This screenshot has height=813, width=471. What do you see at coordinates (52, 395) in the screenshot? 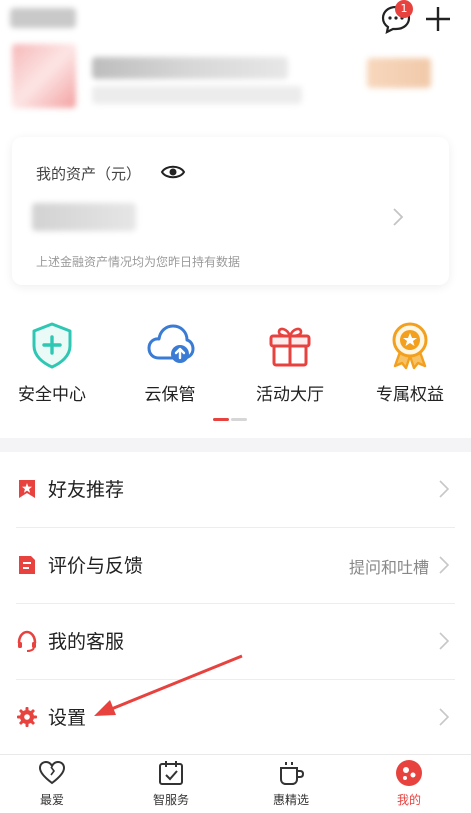
I see `quick-action-label: 安全中心` at bounding box center [52, 395].